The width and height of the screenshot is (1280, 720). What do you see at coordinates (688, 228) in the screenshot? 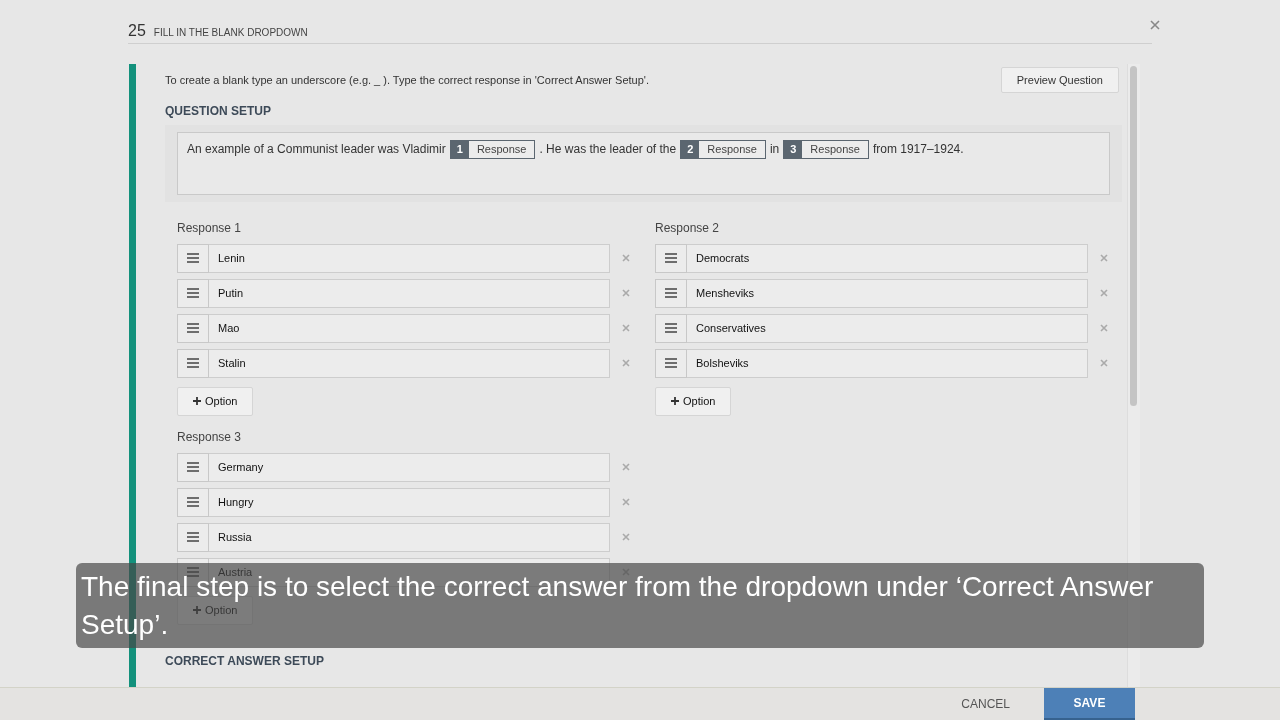
I see `response-label: Response 2` at bounding box center [688, 228].